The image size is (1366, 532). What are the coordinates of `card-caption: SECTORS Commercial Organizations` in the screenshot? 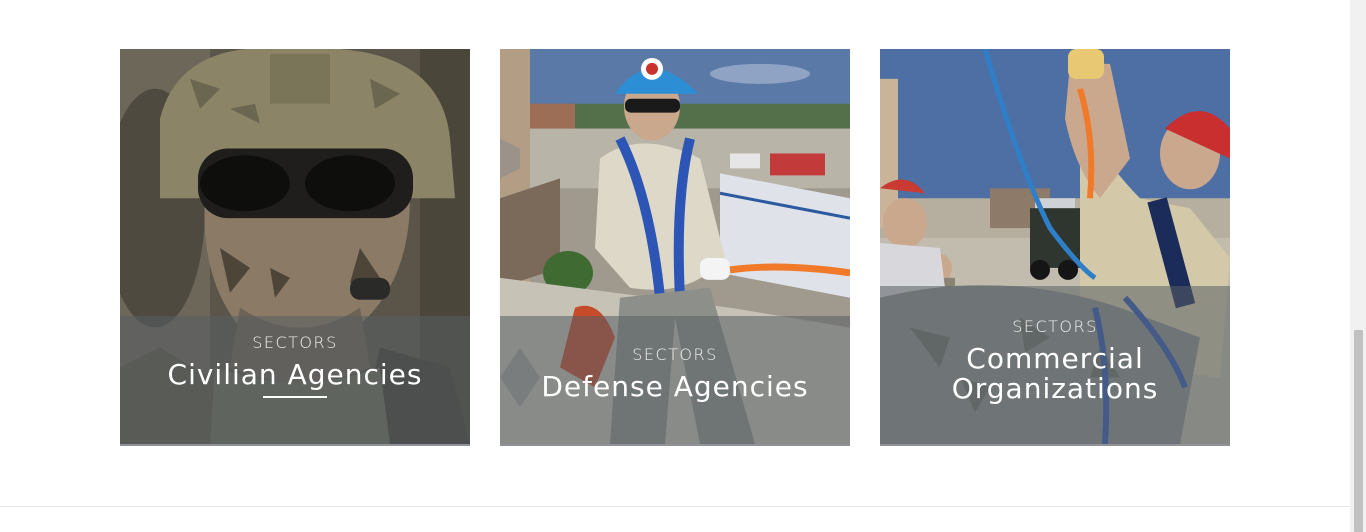 It's located at (1055, 365).